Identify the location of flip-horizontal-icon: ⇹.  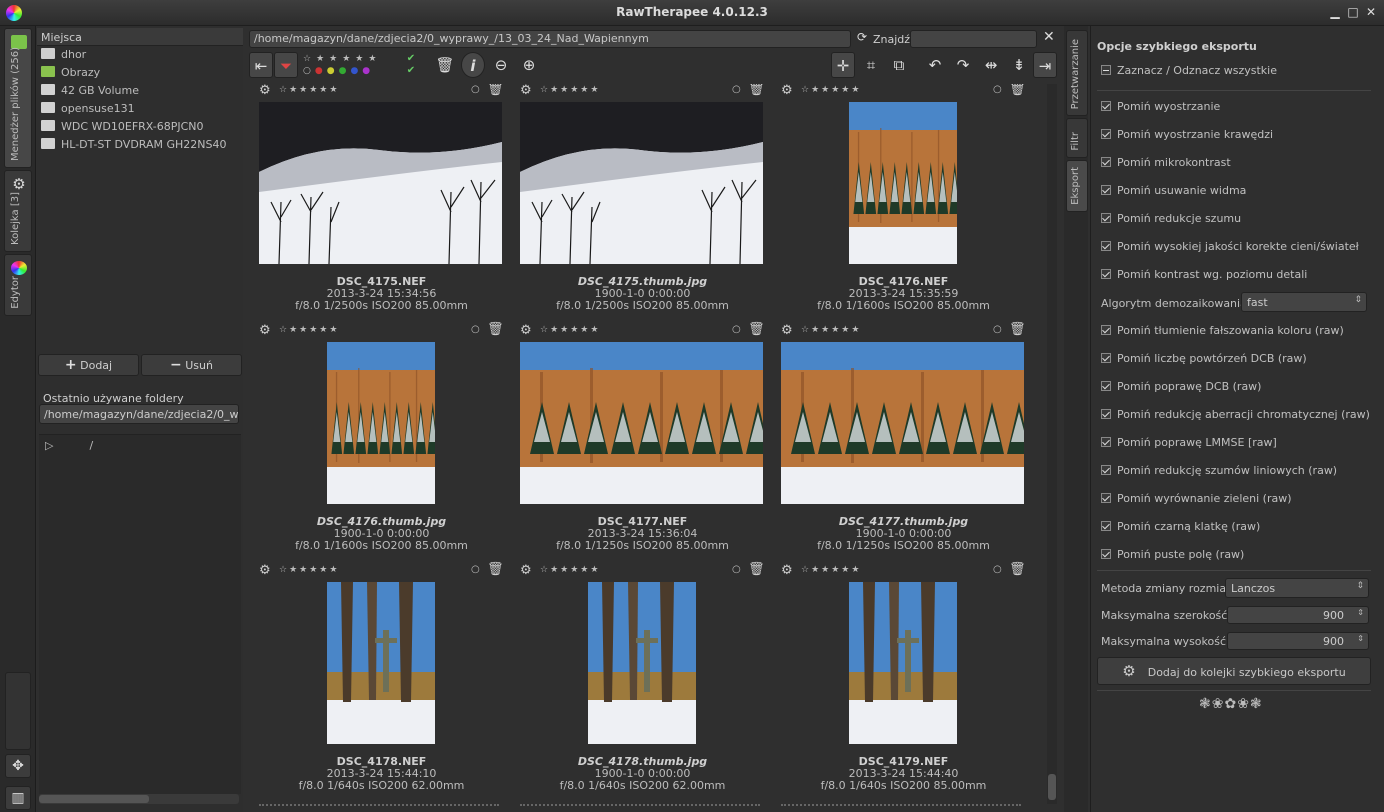
(991, 65).